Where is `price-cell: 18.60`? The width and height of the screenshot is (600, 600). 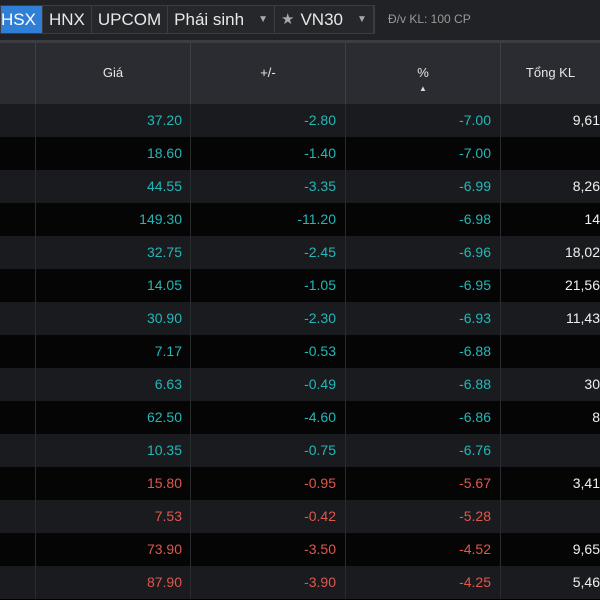 price-cell: 18.60 is located at coordinates (112, 153).